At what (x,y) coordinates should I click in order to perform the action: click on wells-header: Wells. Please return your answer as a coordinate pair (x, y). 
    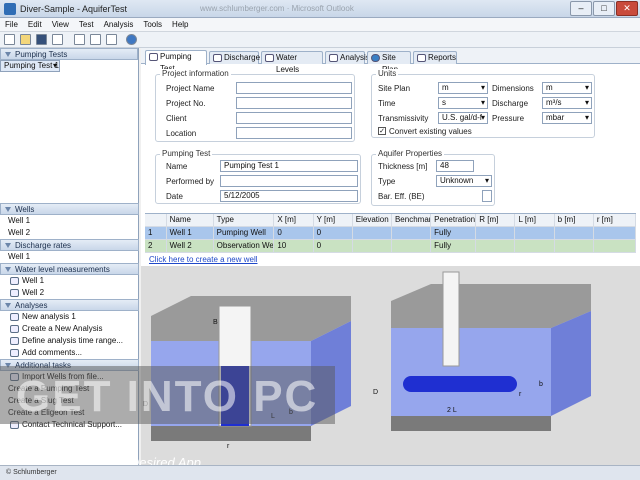
    Looking at the image, I should click on (69, 209).